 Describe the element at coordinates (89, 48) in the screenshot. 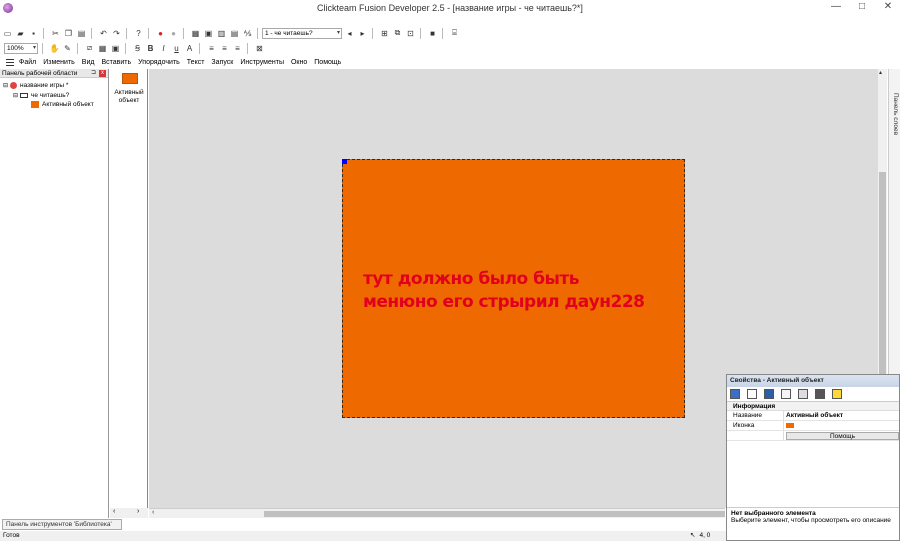

I see `select-icon: ⧄` at that location.